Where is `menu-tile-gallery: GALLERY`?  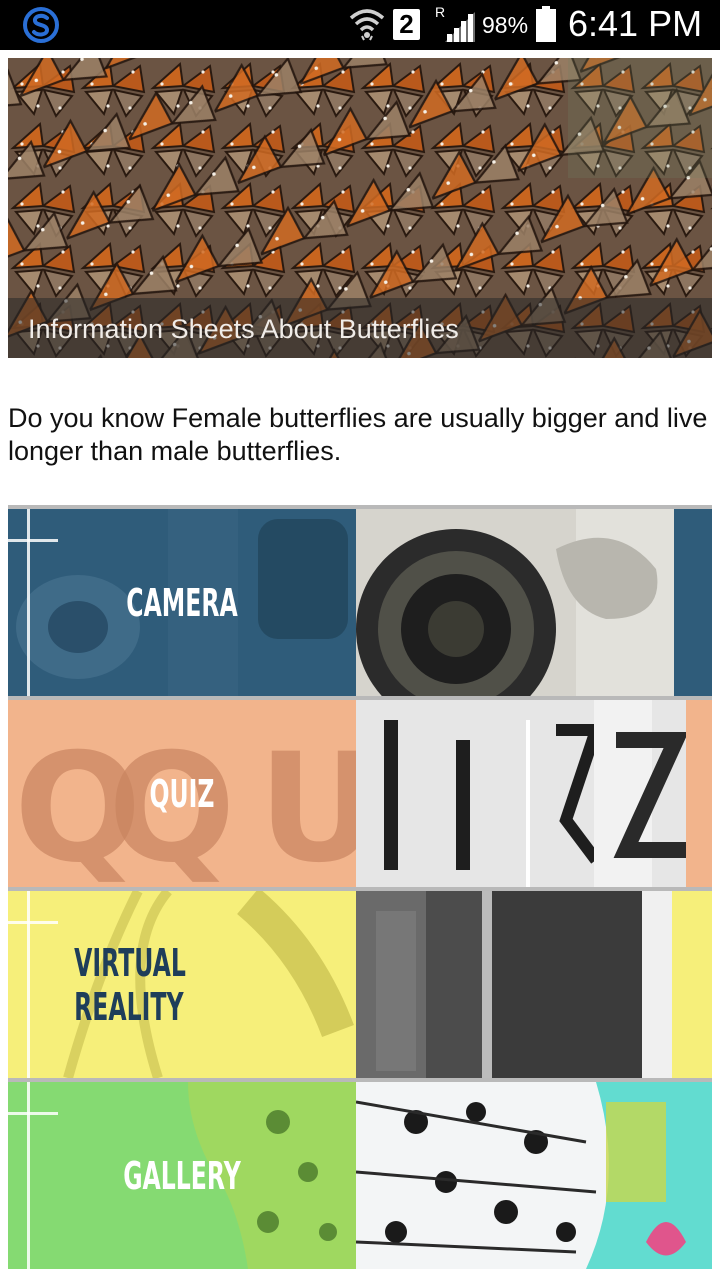
menu-tile-gallery: GALLERY is located at coordinates (360, 1173).